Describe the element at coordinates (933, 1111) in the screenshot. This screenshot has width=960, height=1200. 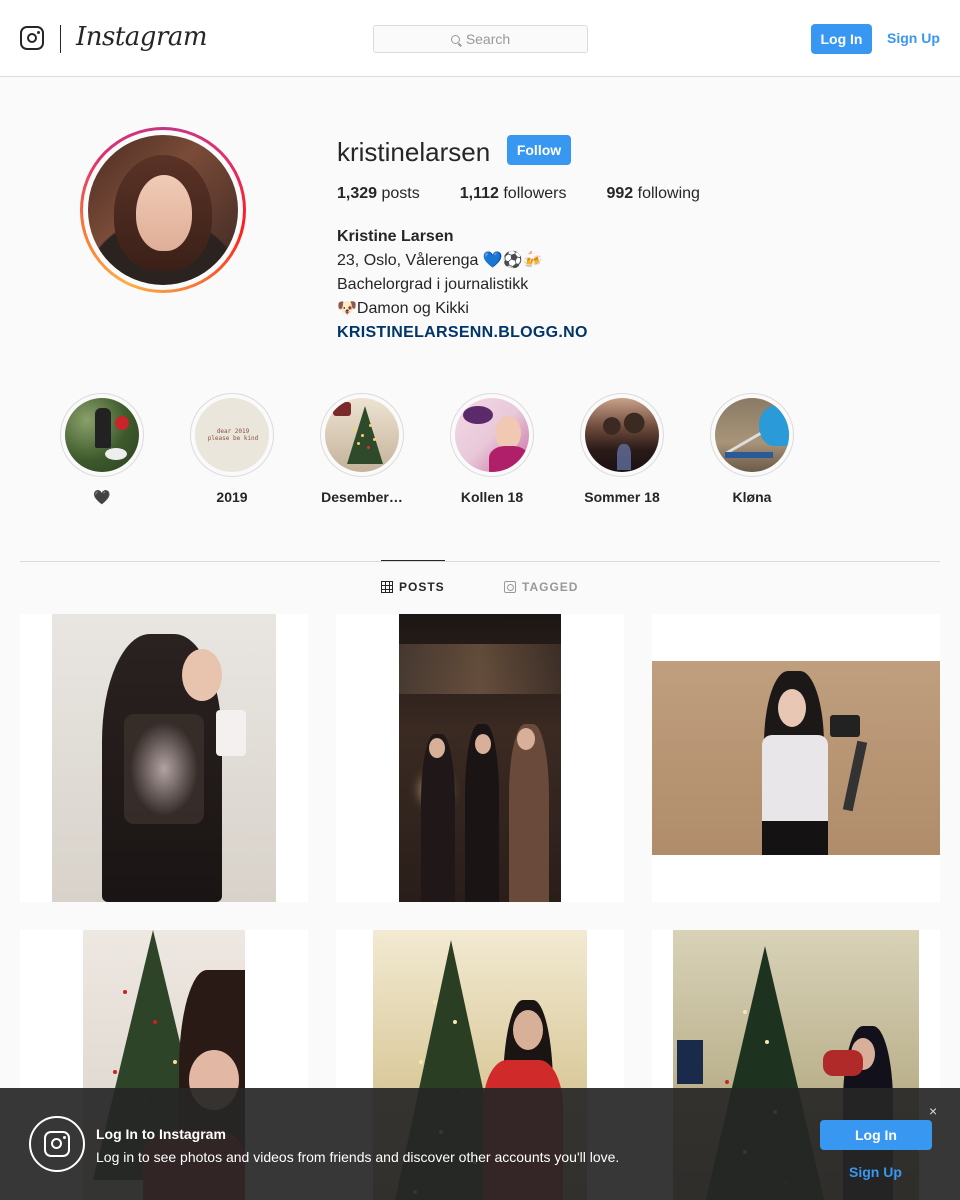
I see `close-icon: ×` at that location.